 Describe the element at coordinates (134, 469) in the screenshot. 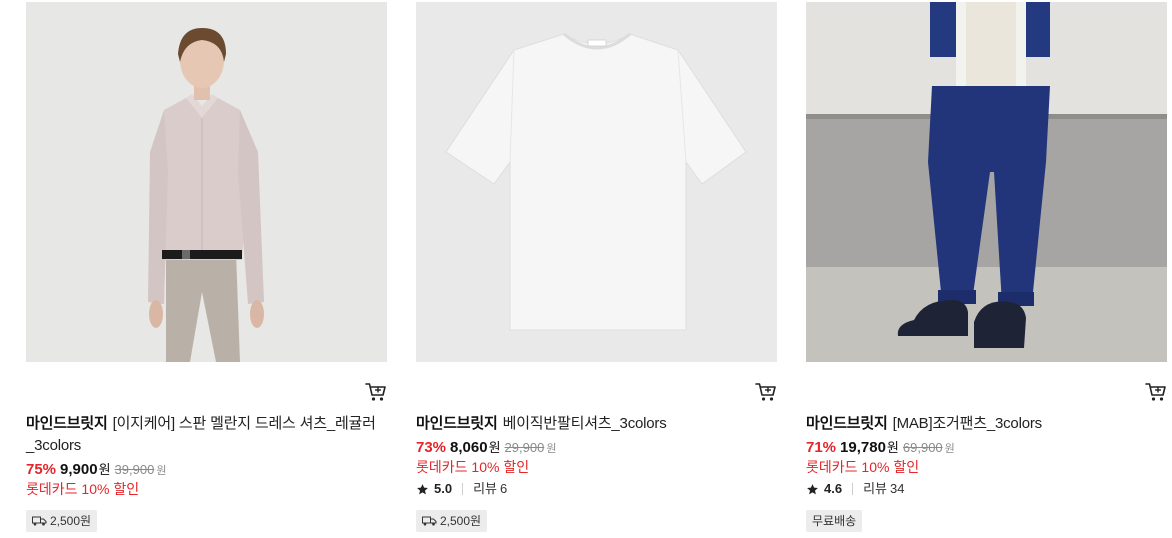

I see `original-price: 39,900` at that location.